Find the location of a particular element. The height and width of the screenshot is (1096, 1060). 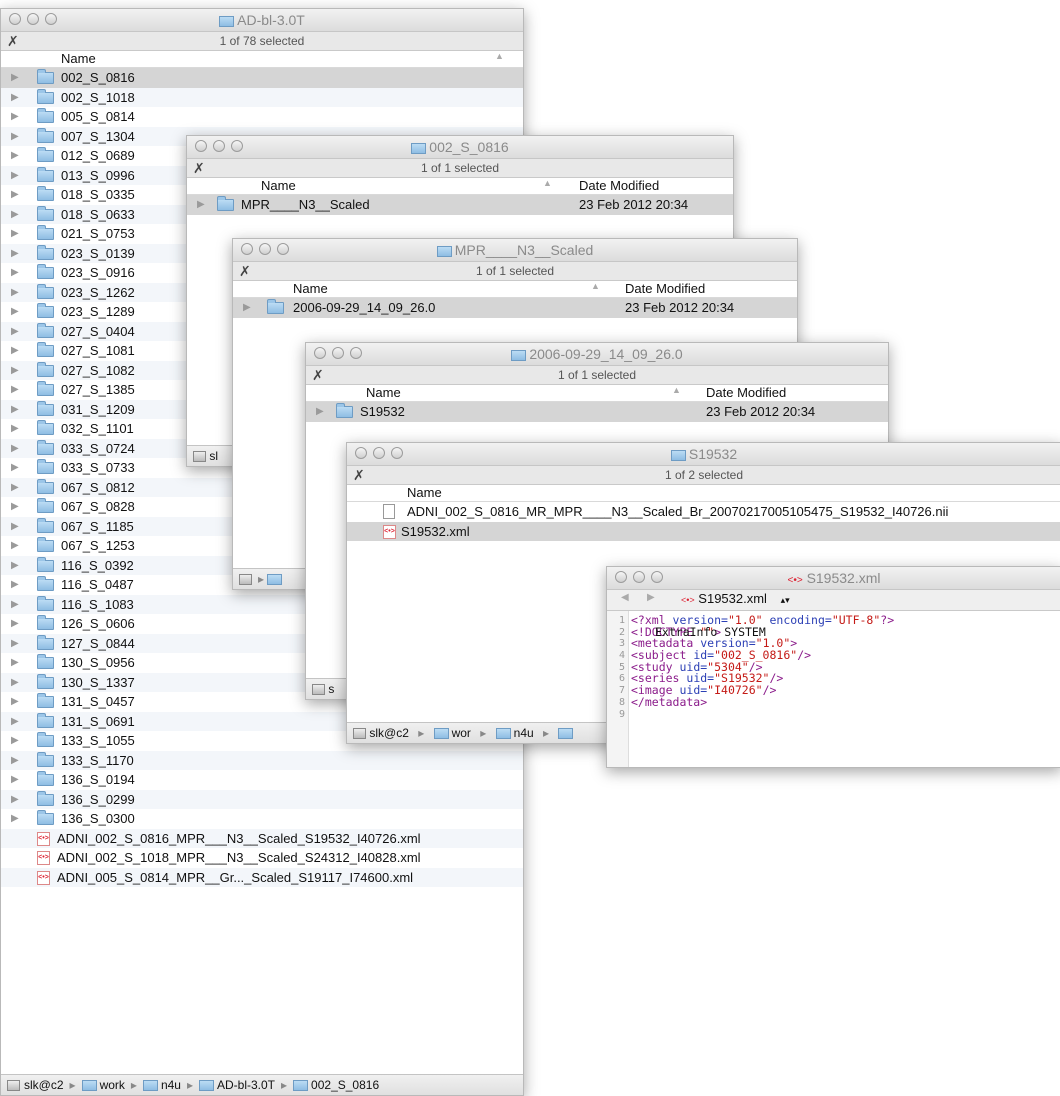

titlebar: 002_S_0816 is located at coordinates (460, 147).